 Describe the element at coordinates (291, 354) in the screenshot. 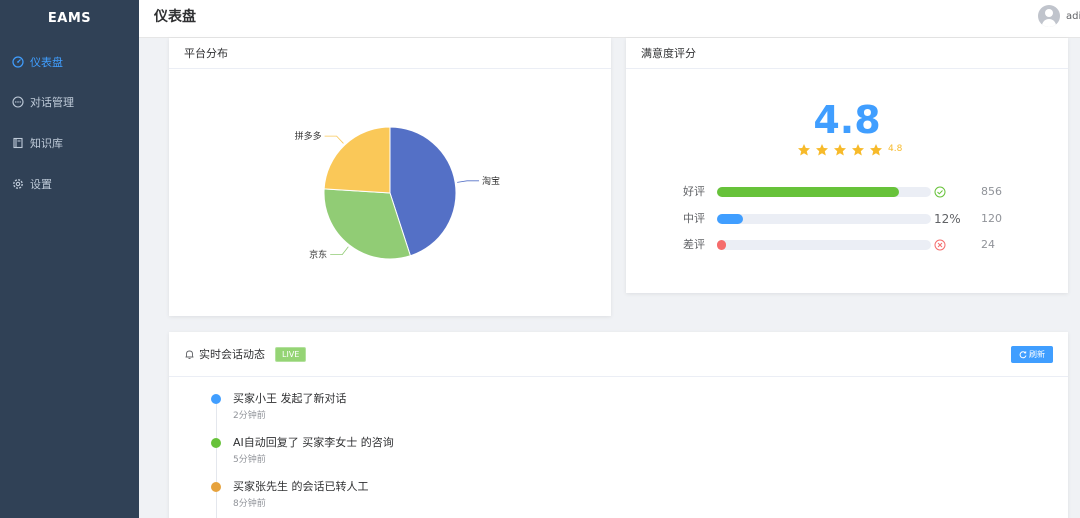

I see `live-badge: LIVE` at that location.